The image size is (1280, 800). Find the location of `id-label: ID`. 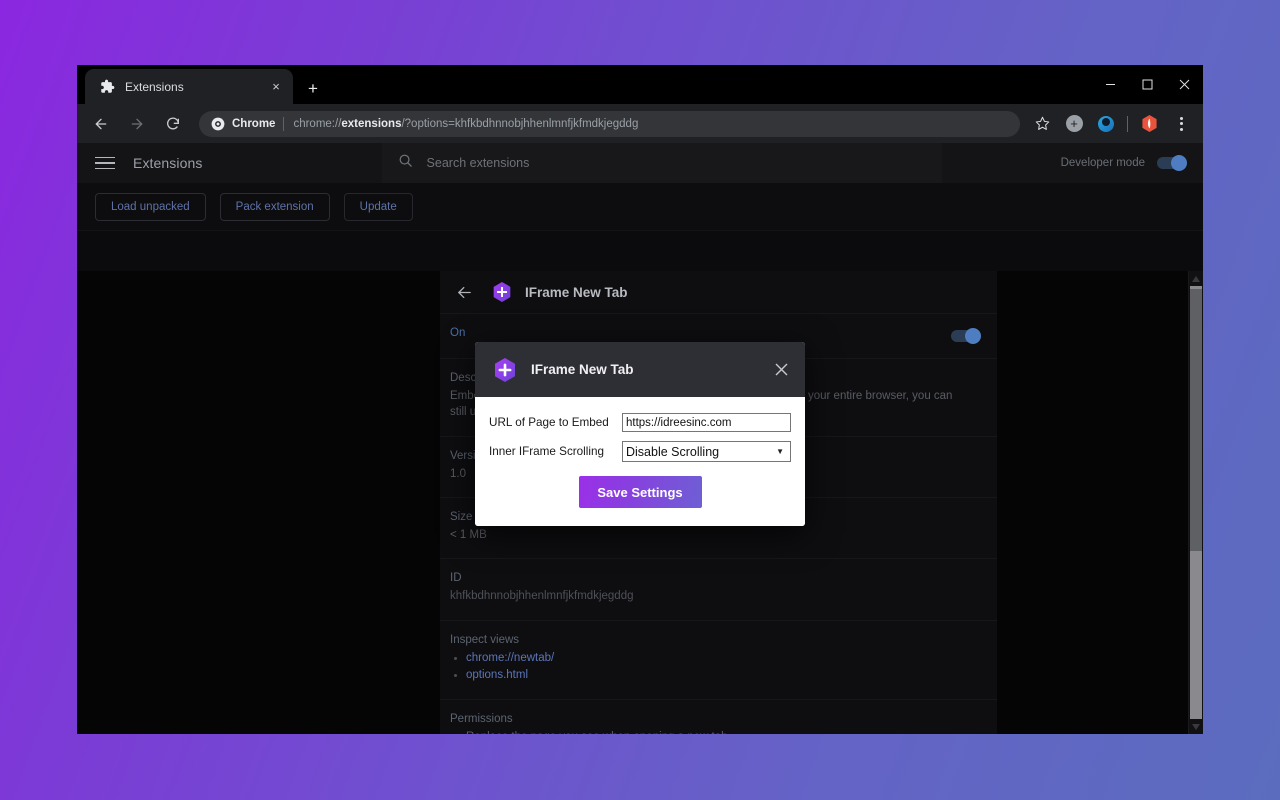

id-label: ID is located at coordinates (456, 578).